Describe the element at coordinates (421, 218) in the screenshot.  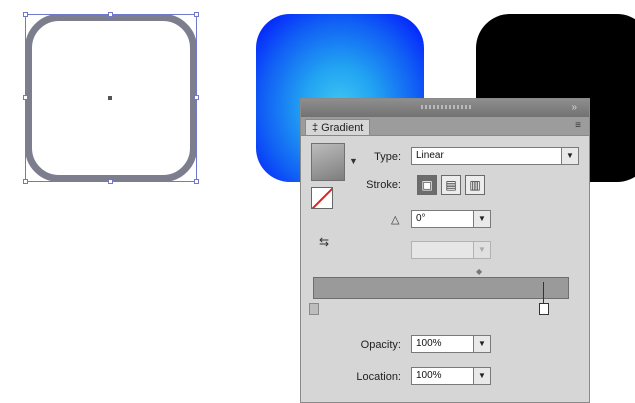
I see `angle-value: 0°` at that location.